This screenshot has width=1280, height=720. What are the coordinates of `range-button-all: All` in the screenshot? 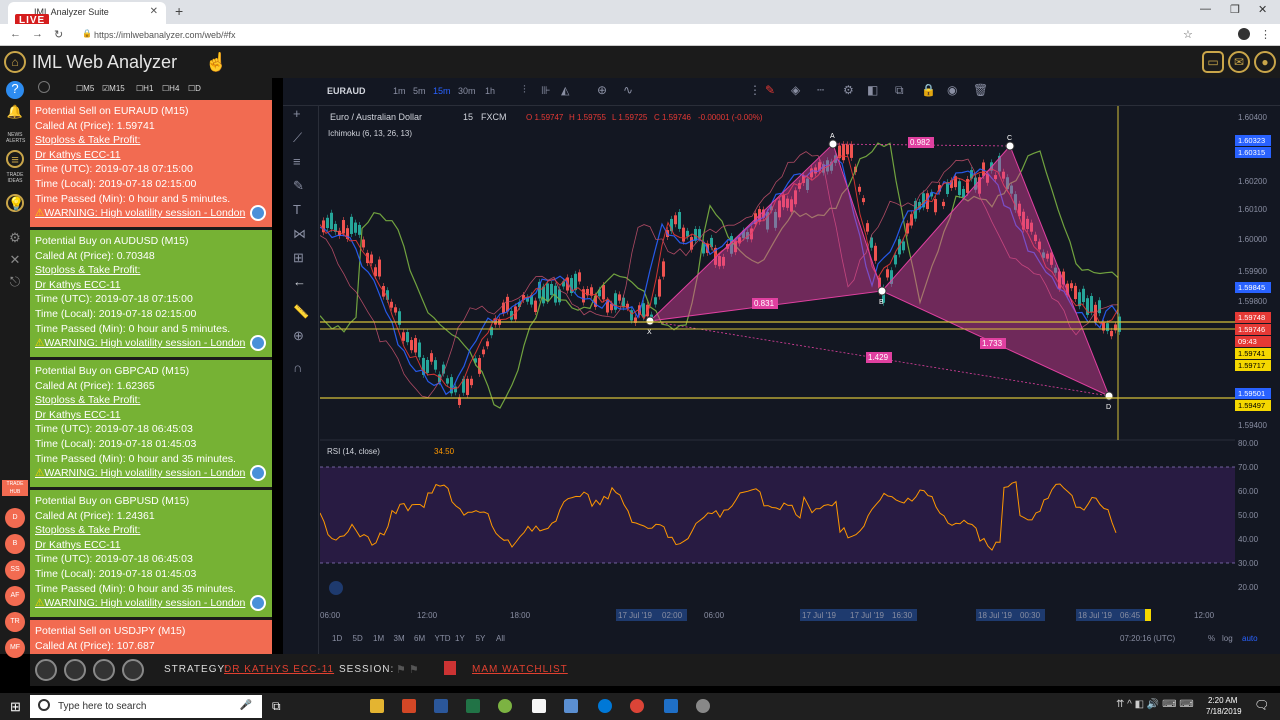 It's located at (500, 638).